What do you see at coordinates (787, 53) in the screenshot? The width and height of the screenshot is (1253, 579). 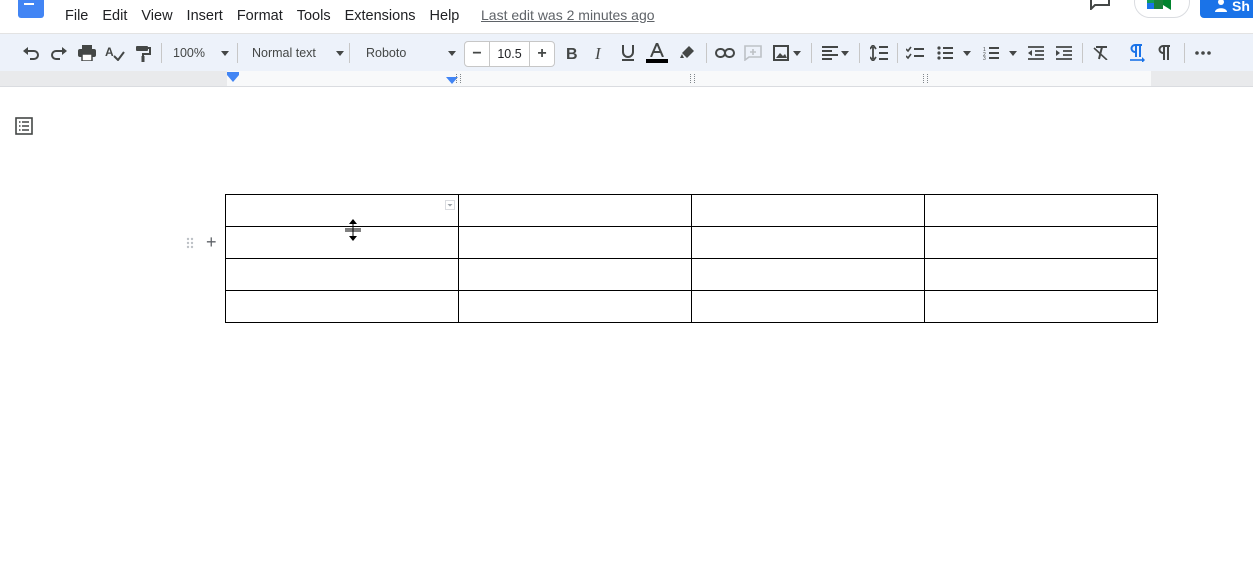 I see `insert-image-button` at bounding box center [787, 53].